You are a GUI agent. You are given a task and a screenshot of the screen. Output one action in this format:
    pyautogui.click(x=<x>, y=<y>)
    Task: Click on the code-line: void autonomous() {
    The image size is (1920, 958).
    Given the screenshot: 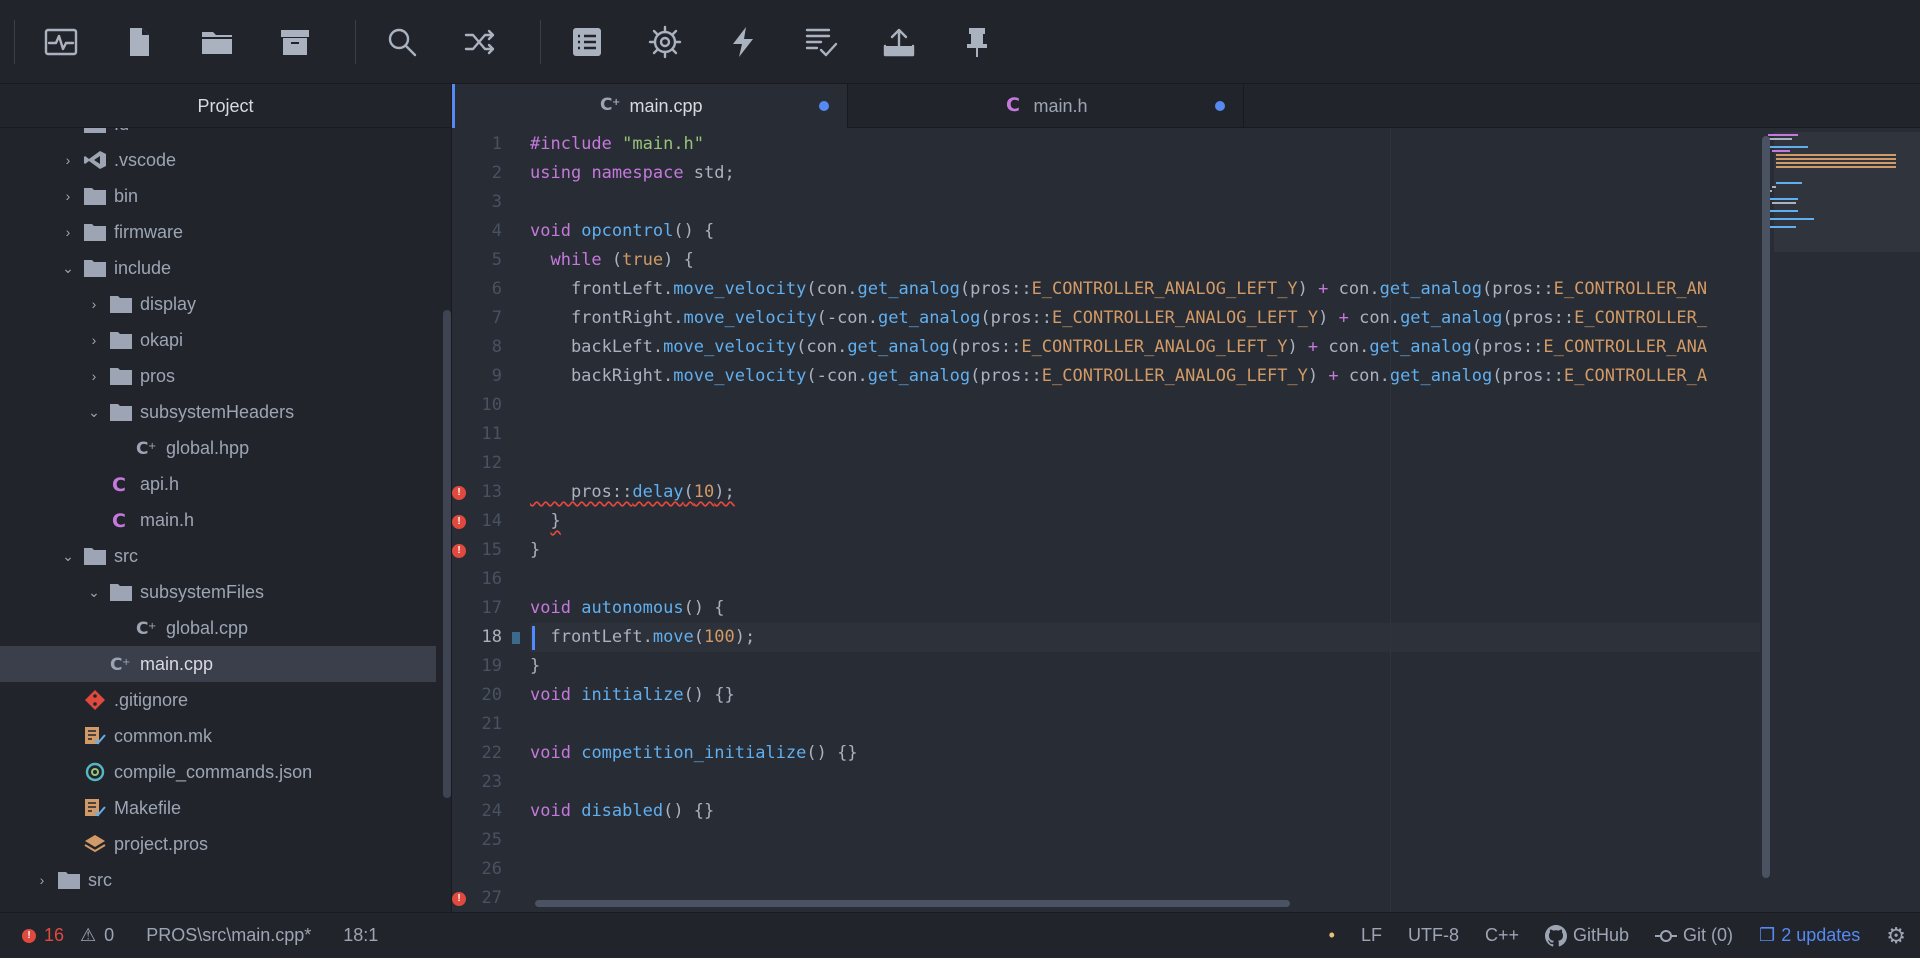 What is the action you would take?
    pyautogui.click(x=627, y=608)
    